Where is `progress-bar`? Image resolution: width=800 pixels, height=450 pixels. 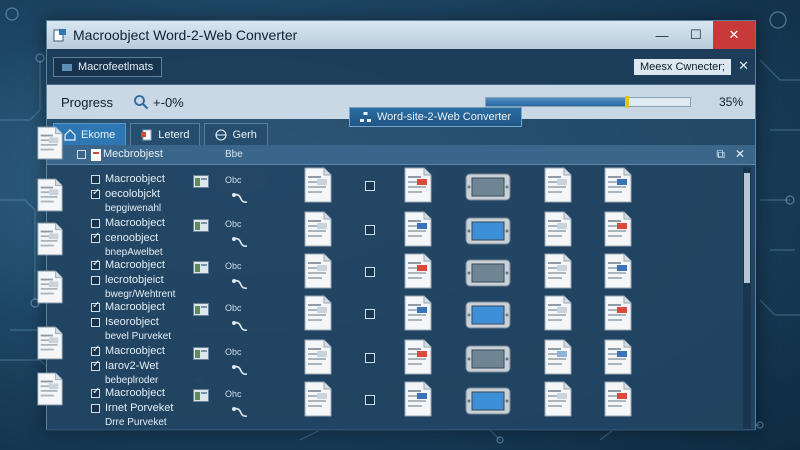
progress-bar is located at coordinates (588, 102).